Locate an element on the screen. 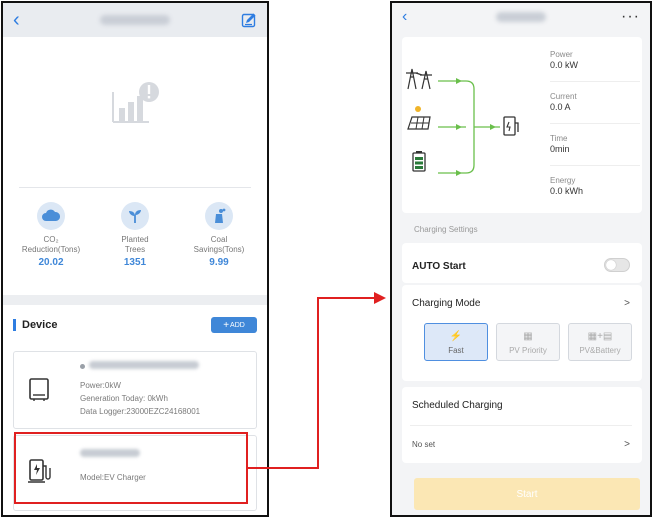 This screenshot has width=654, height=520. auto-start-label: AUTO Start is located at coordinates (439, 266).